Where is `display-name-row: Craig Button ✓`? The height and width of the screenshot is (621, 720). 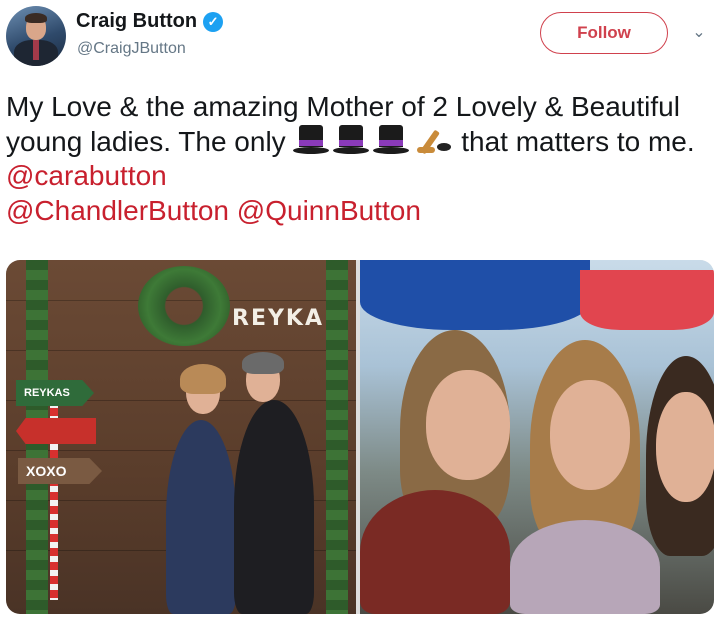
display-name-row: Craig Button ✓ is located at coordinates (150, 21).